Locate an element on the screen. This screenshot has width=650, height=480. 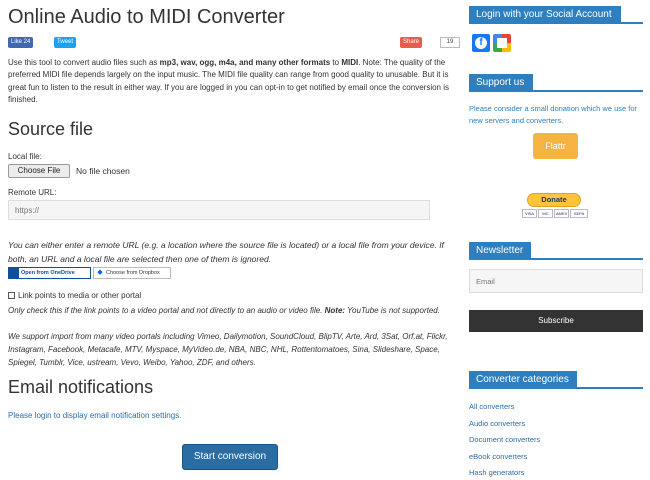
portal-link-checkbox-label: Link points to media or other portal is located at coordinates (80, 295).